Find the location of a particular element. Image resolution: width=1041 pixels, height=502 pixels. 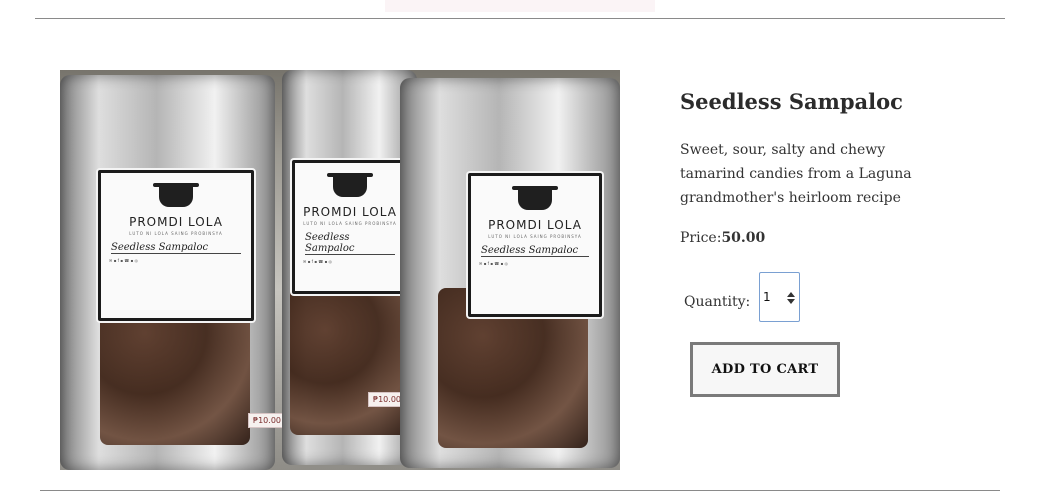

price-row: Price:50.00 is located at coordinates (722, 238).